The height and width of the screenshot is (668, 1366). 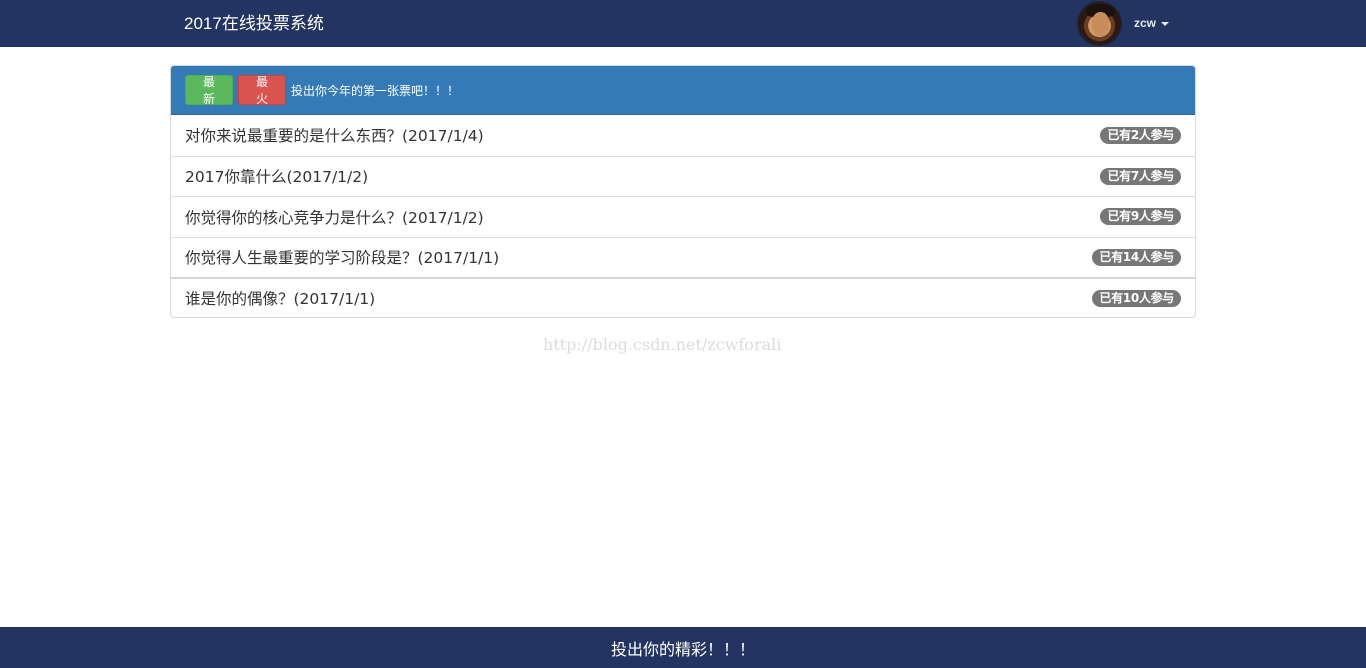 I want to click on list-item: 2017你靠什么(2017/1/2) 已有7人参与, so click(x=683, y=176).